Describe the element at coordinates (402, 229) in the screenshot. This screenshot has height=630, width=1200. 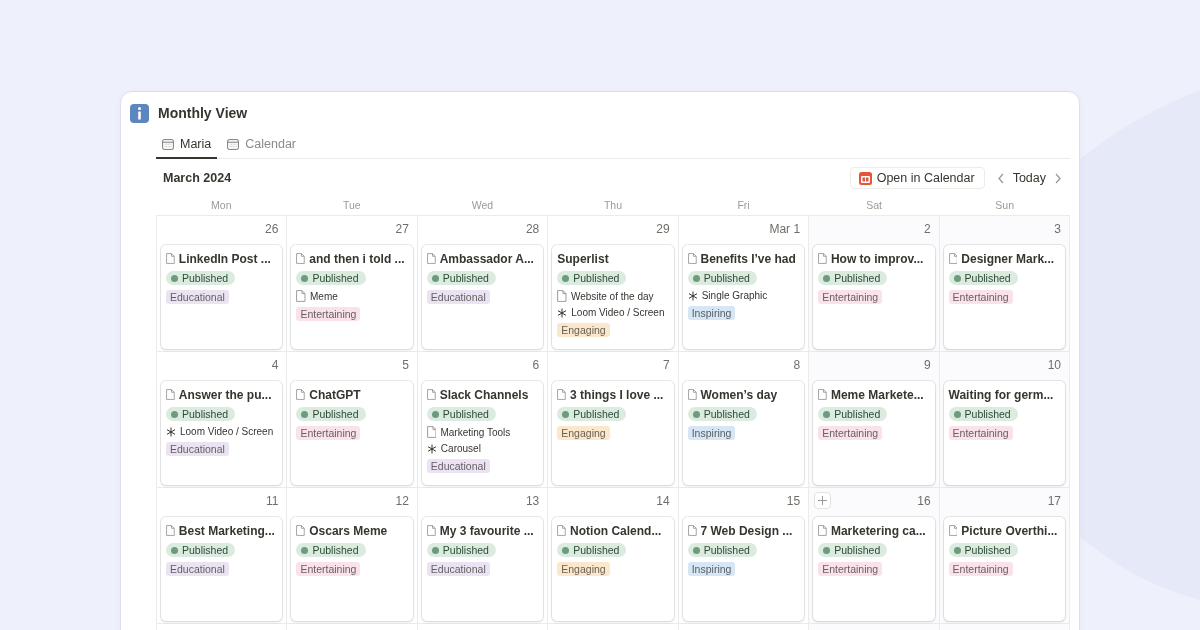
I see `date-number: 27` at that location.